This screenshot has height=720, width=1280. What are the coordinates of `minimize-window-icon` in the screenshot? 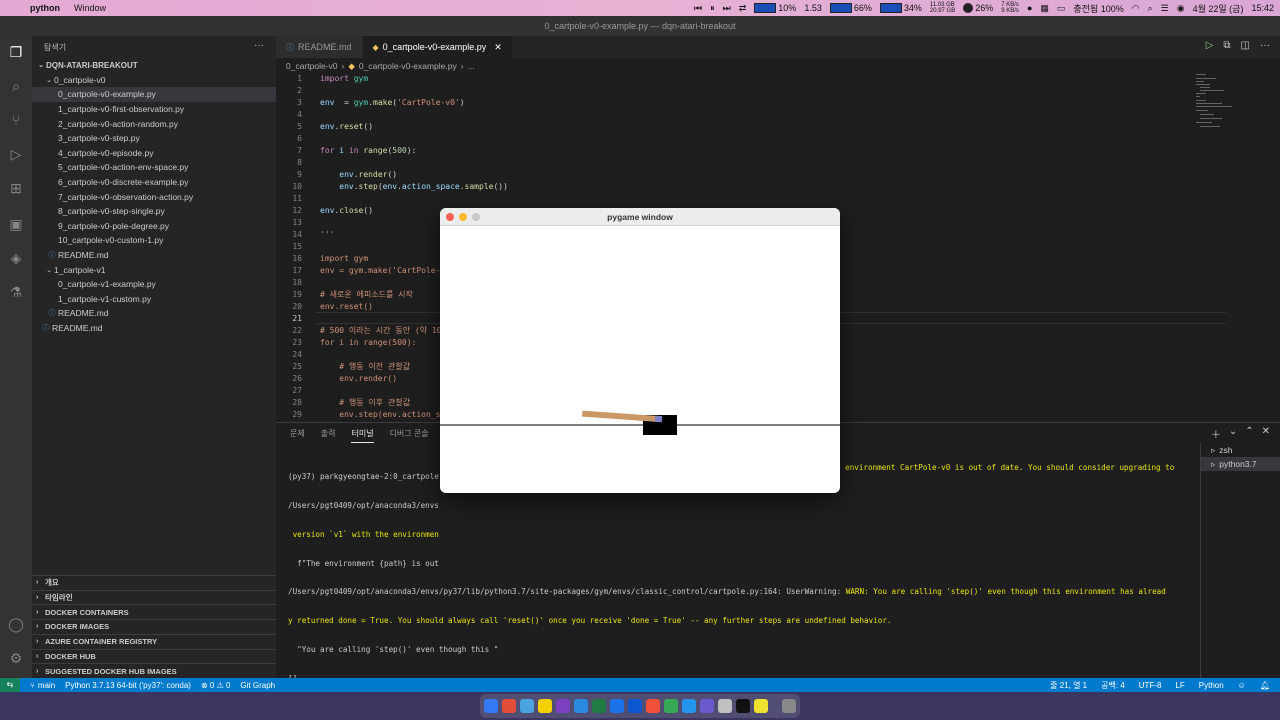 It's located at (463, 217).